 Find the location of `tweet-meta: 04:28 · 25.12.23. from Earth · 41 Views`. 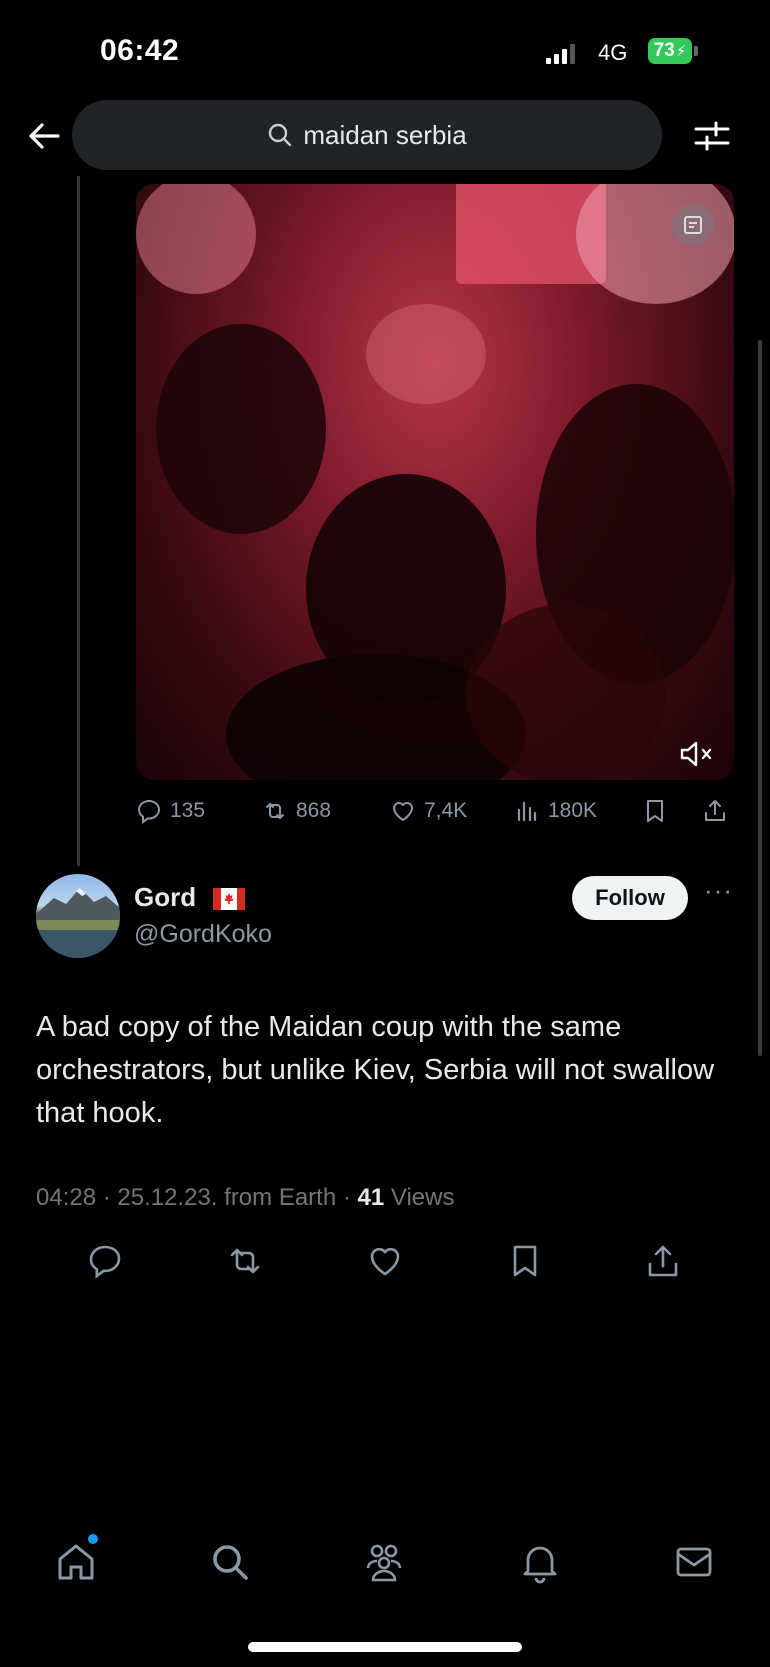

tweet-meta: 04:28 · 25.12.23. from Earth · 41 Views is located at coordinates (245, 1198).